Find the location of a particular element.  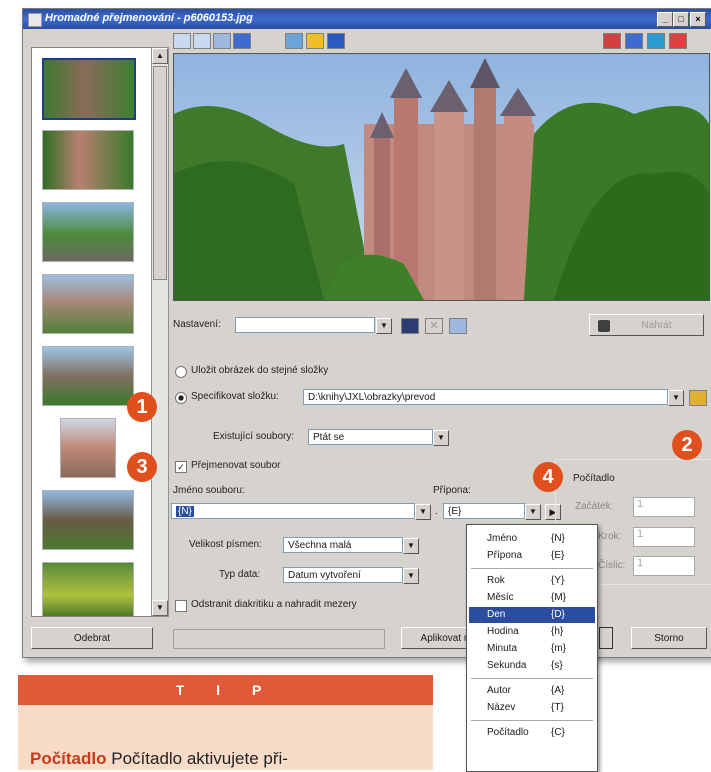

scroll-thumb is located at coordinates (160, 173).